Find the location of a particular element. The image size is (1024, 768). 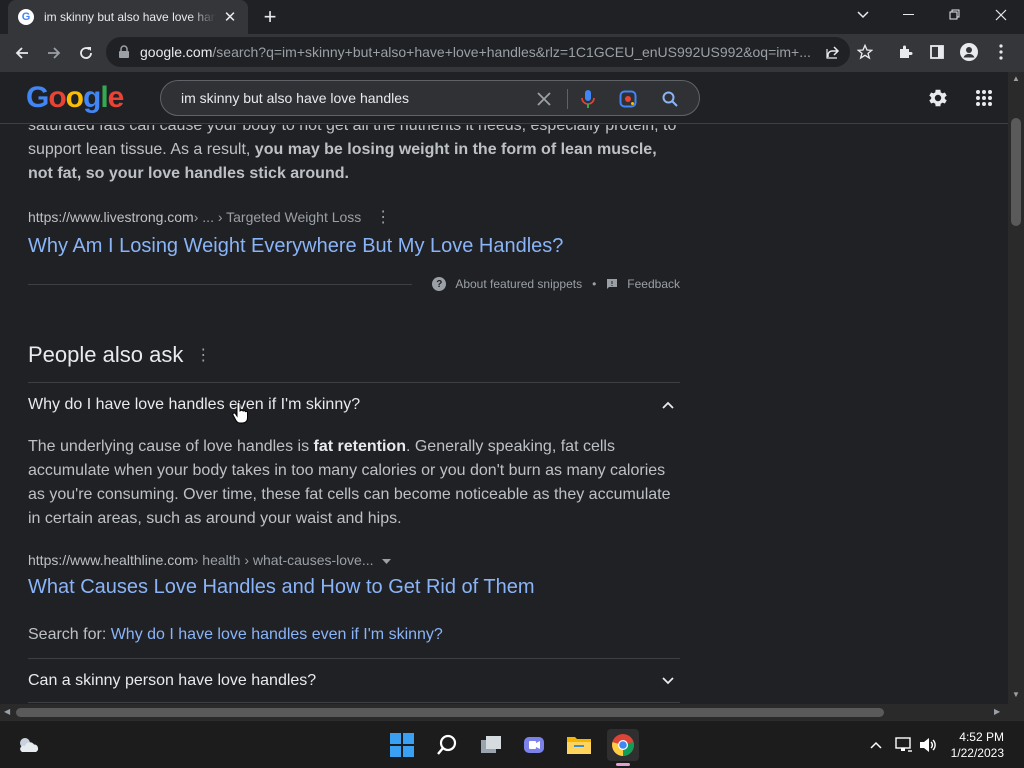

show-hidden-icons-chevron-icon is located at coordinates (876, 745).